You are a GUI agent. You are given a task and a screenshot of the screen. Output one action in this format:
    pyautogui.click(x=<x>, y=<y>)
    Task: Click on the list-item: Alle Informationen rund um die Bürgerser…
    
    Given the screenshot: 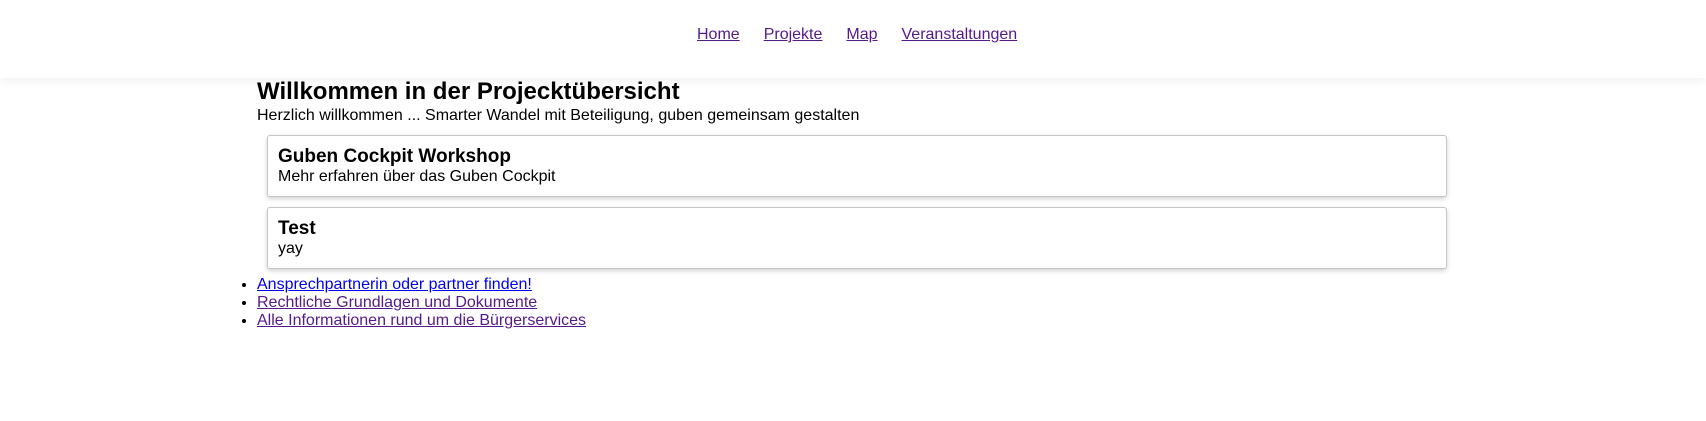 What is the action you would take?
    pyautogui.click(x=421, y=321)
    